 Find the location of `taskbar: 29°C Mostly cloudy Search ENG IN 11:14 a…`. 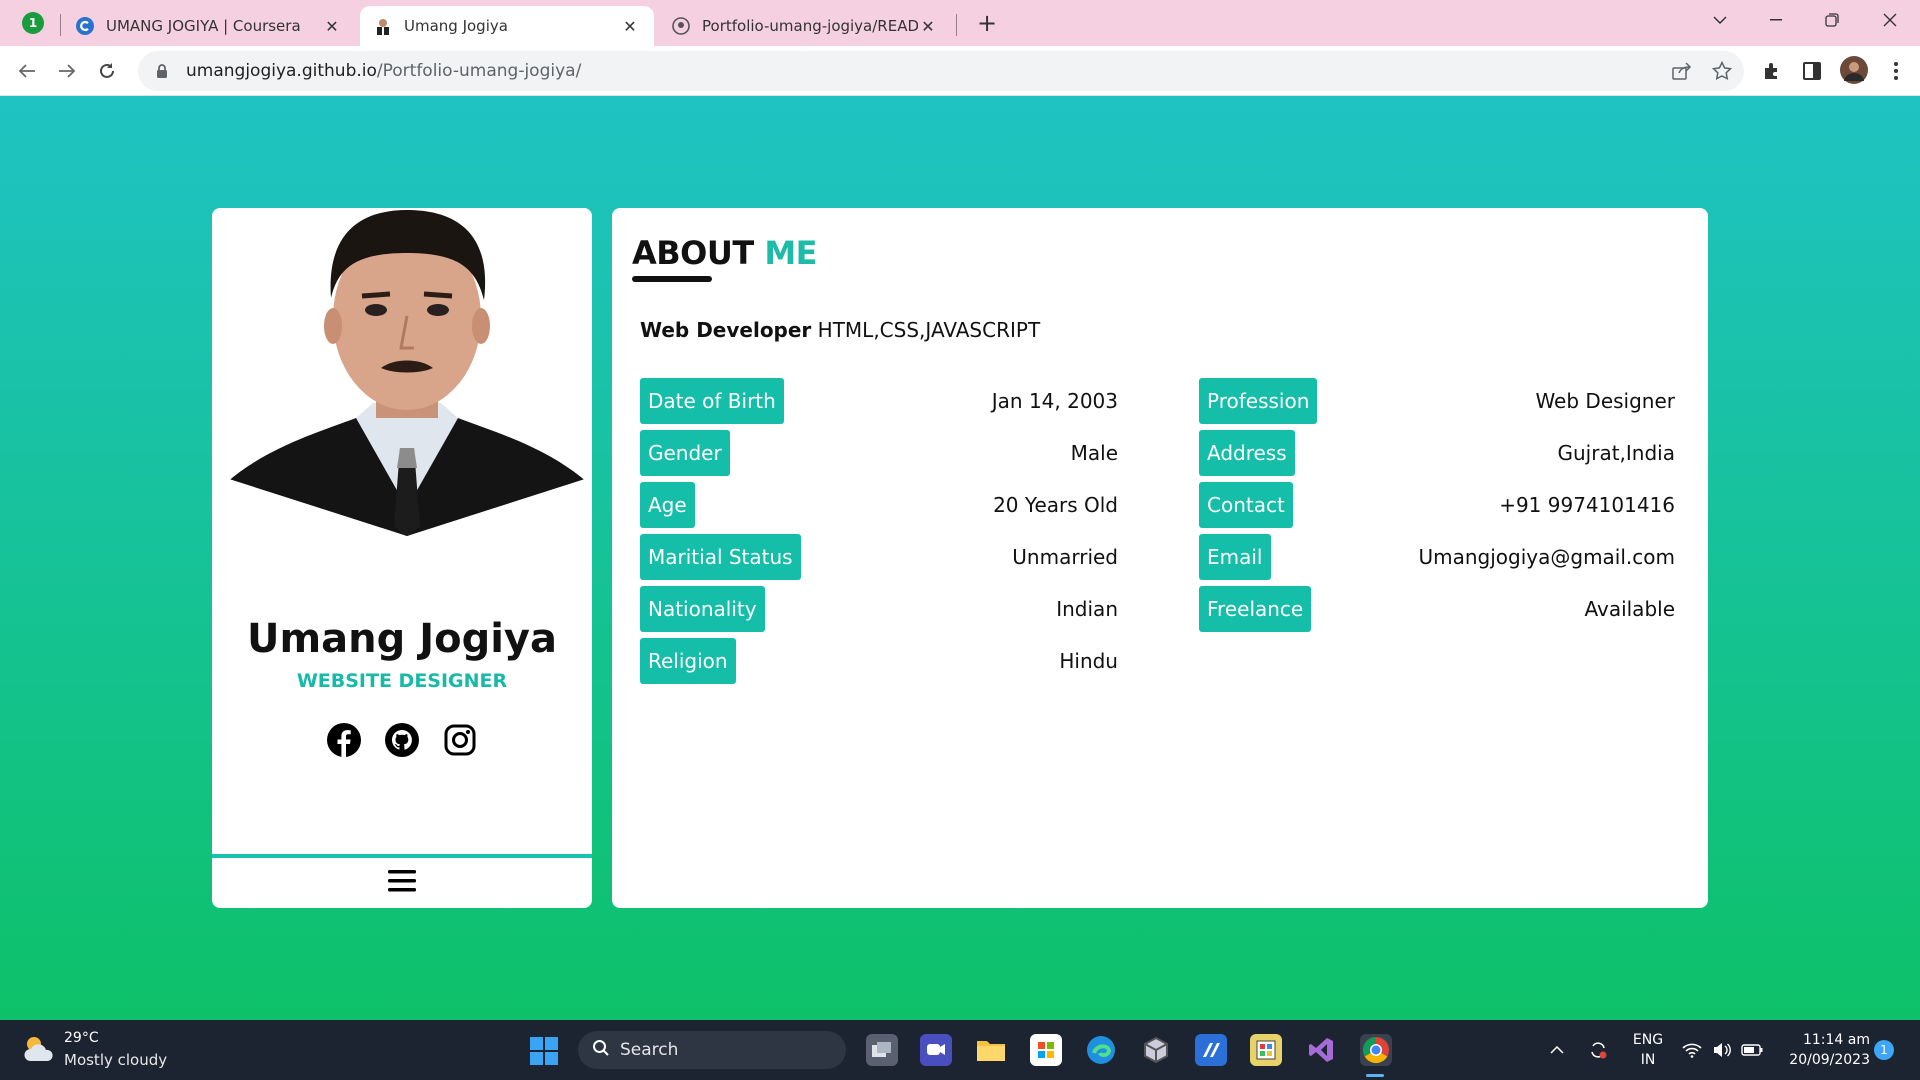

taskbar: 29°C Mostly cloudy Search ENG IN 11:14 a… is located at coordinates (960, 1050).